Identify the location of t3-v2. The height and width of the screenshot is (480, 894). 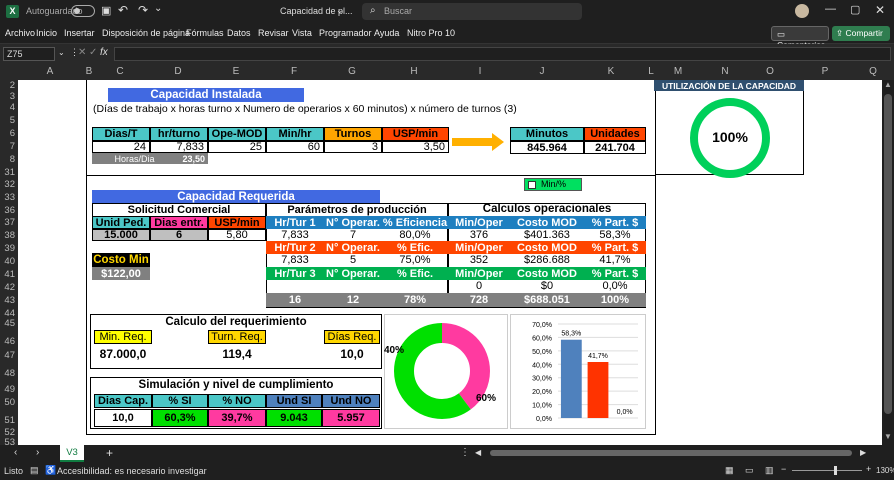
(415, 286).